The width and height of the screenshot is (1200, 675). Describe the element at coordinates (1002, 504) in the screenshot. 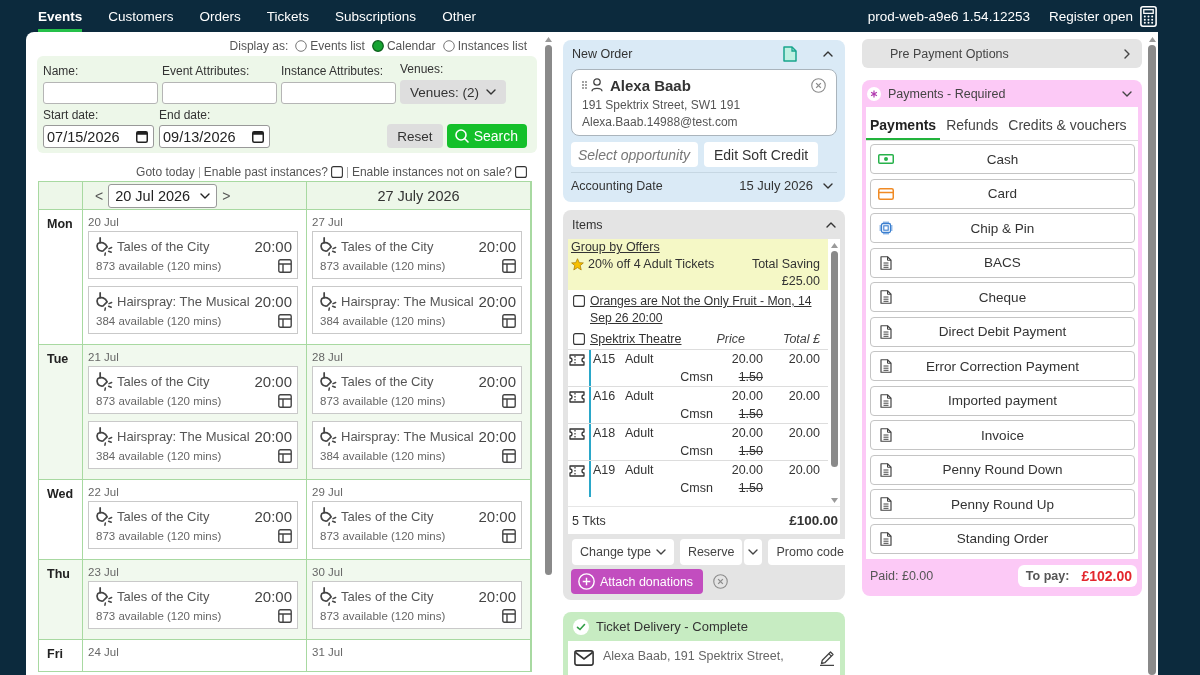

I see `payment-method-button: Penny Round Up` at that location.